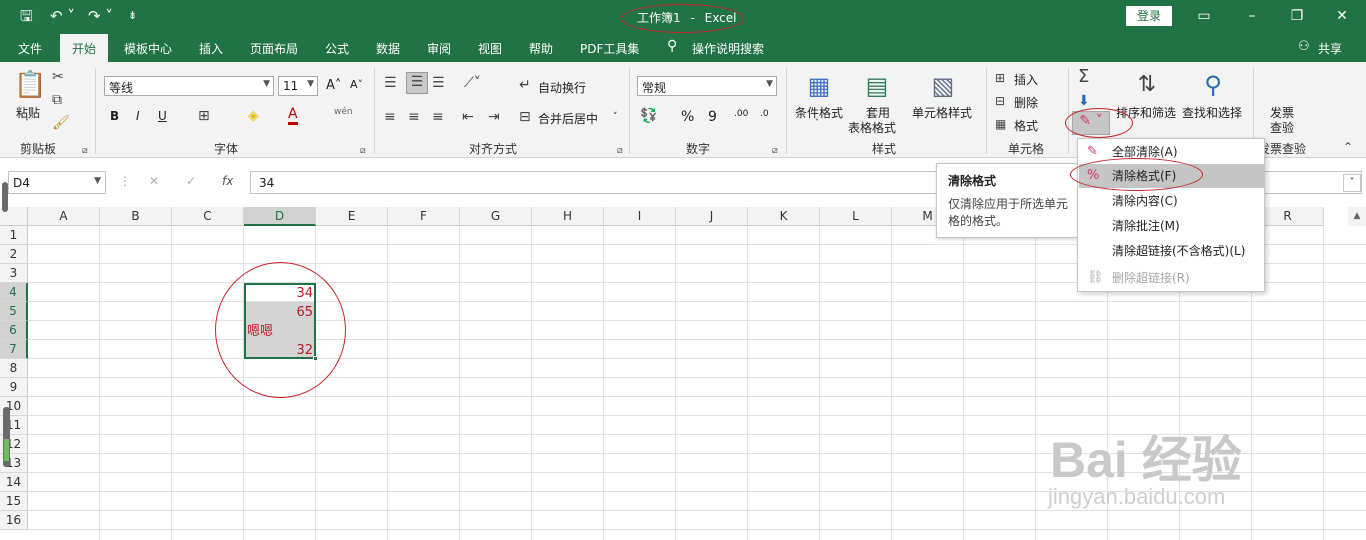  I want to click on format-painter-icon: 🖌, so click(61, 123).